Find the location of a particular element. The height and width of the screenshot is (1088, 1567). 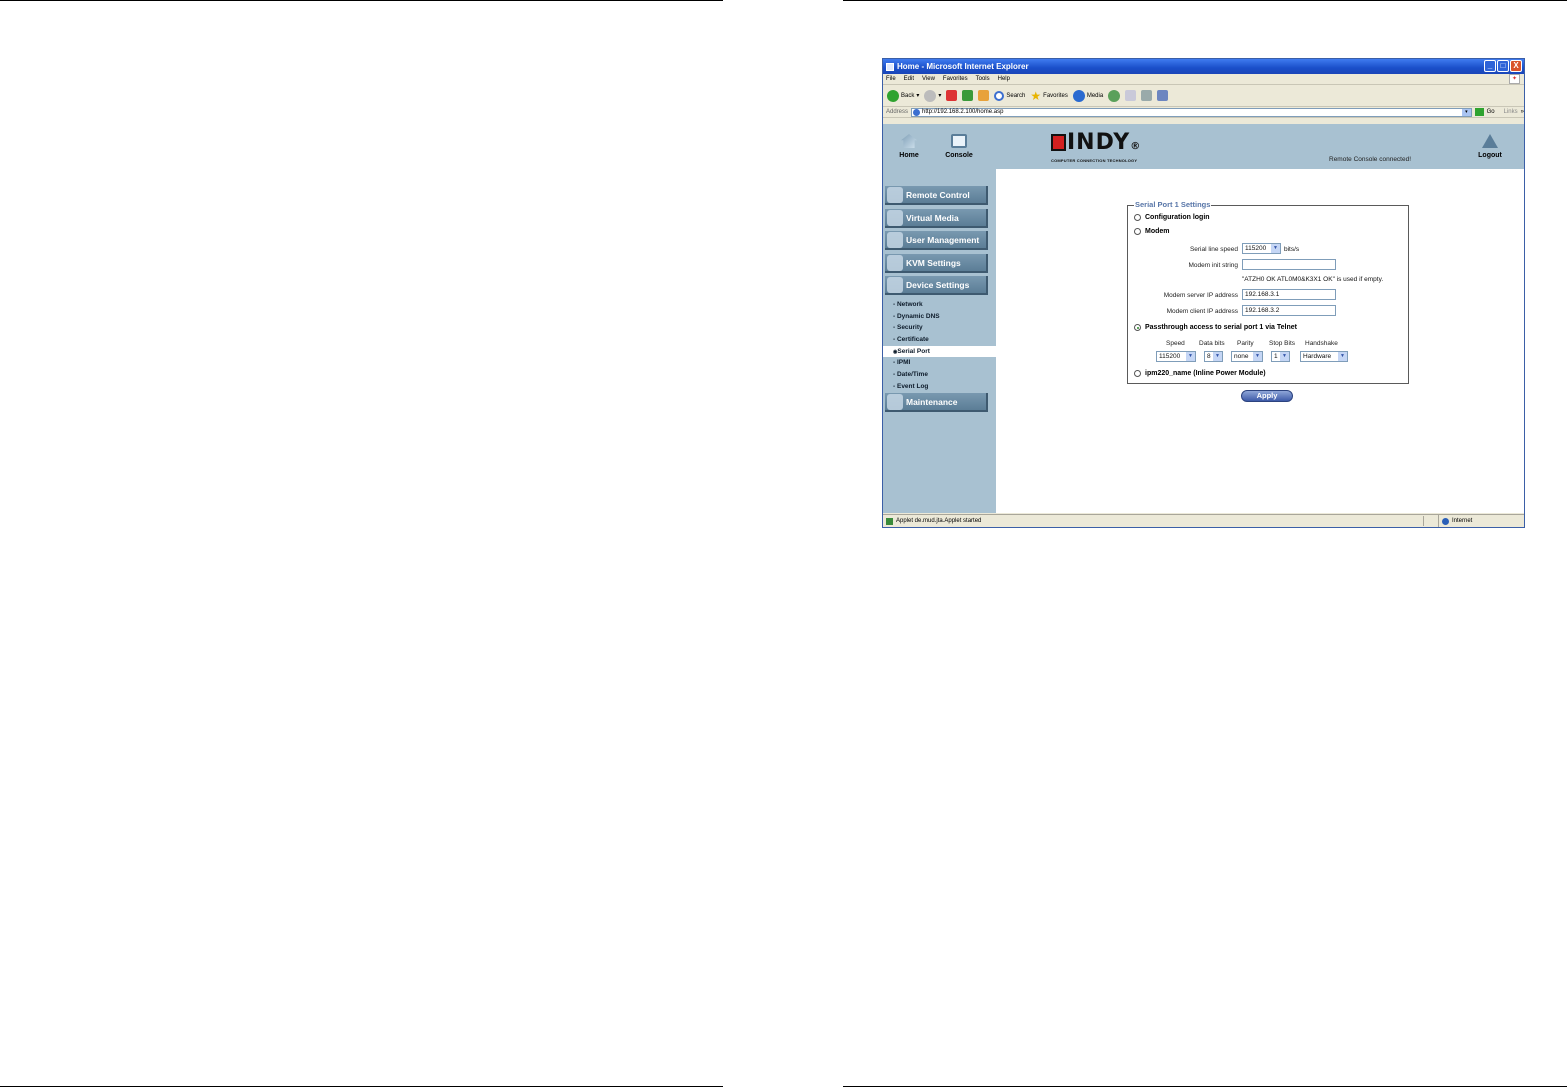

home-nav-button: Home is located at coordinates (909, 146).